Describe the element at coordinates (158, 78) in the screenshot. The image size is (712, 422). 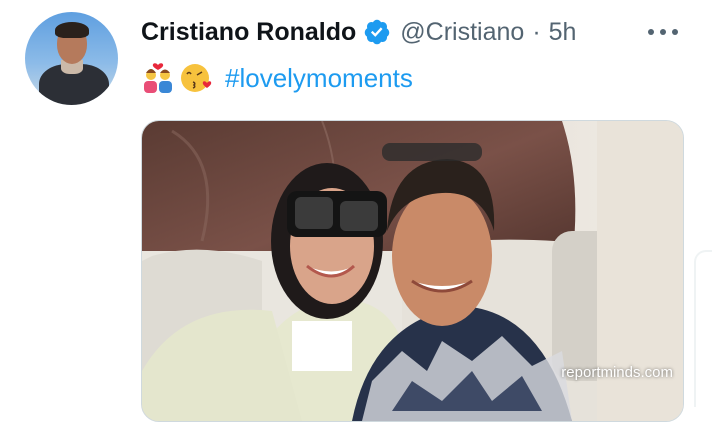
I see `couple-with-heart-emoji` at that location.